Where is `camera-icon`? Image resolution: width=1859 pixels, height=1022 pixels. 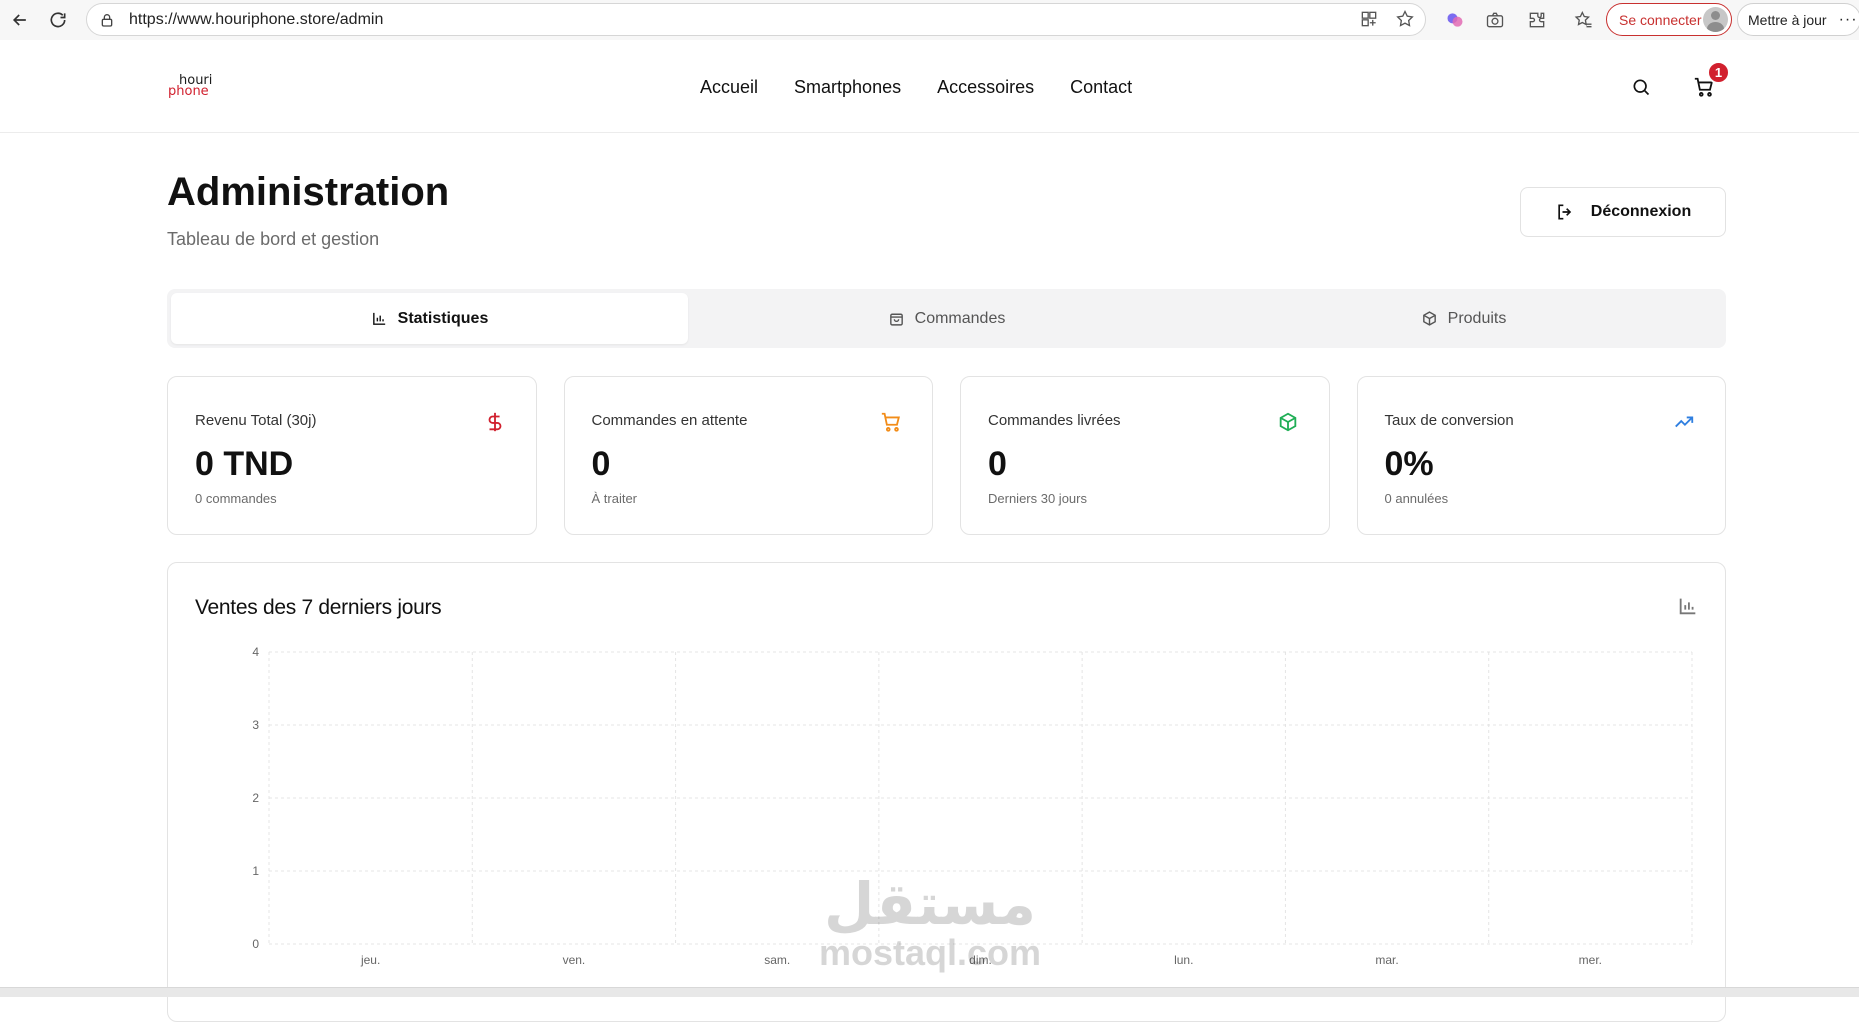
camera-icon is located at coordinates (1495, 20).